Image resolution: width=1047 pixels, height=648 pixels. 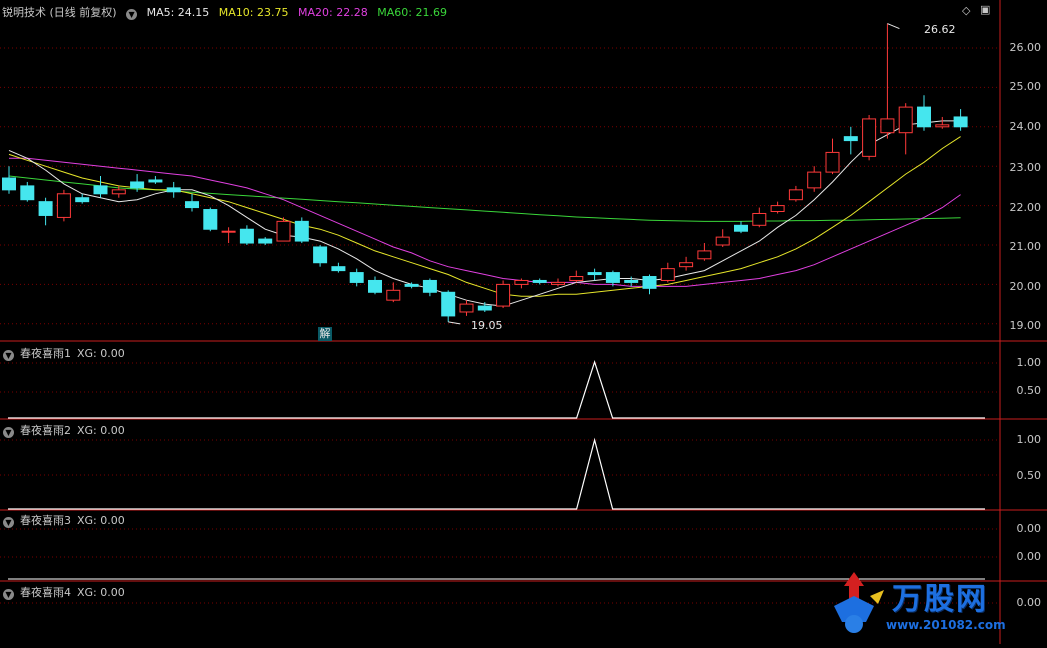 What do you see at coordinates (45, 520) in the screenshot?
I see `sub-panel-title: 春夜喜雨3` at bounding box center [45, 520].